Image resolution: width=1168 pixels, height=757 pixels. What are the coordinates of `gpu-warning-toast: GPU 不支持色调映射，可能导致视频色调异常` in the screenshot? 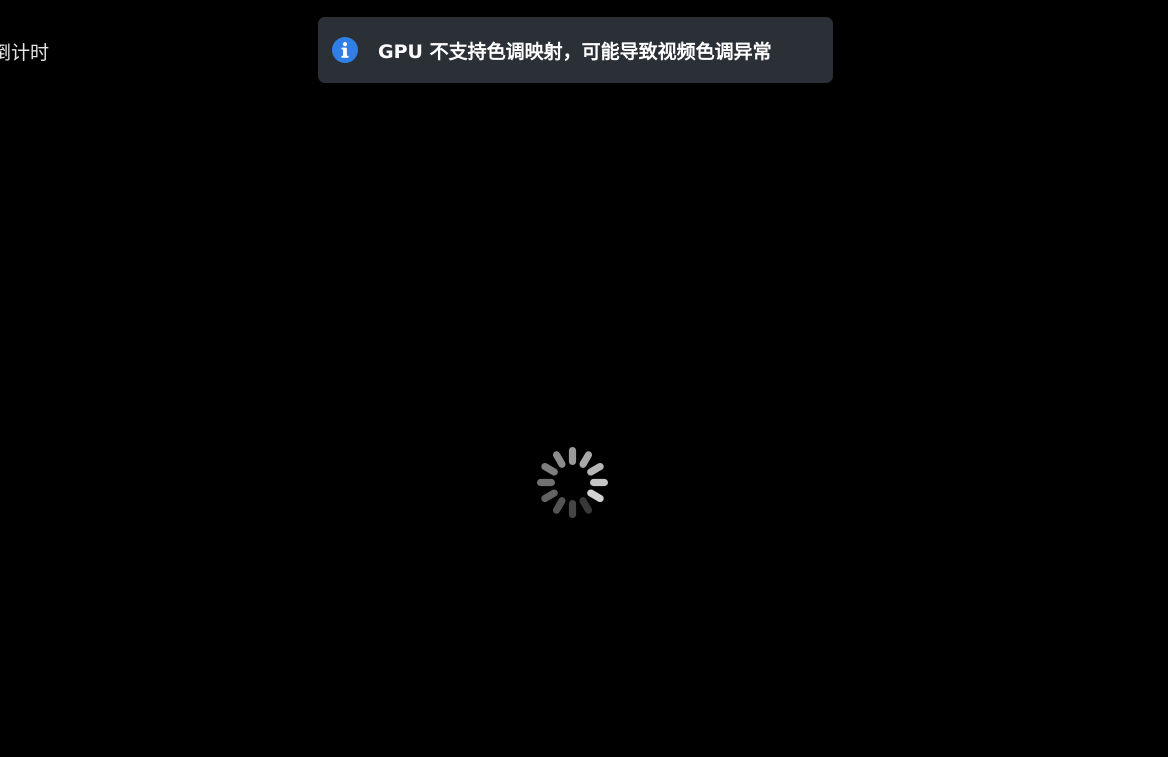 It's located at (575, 50).